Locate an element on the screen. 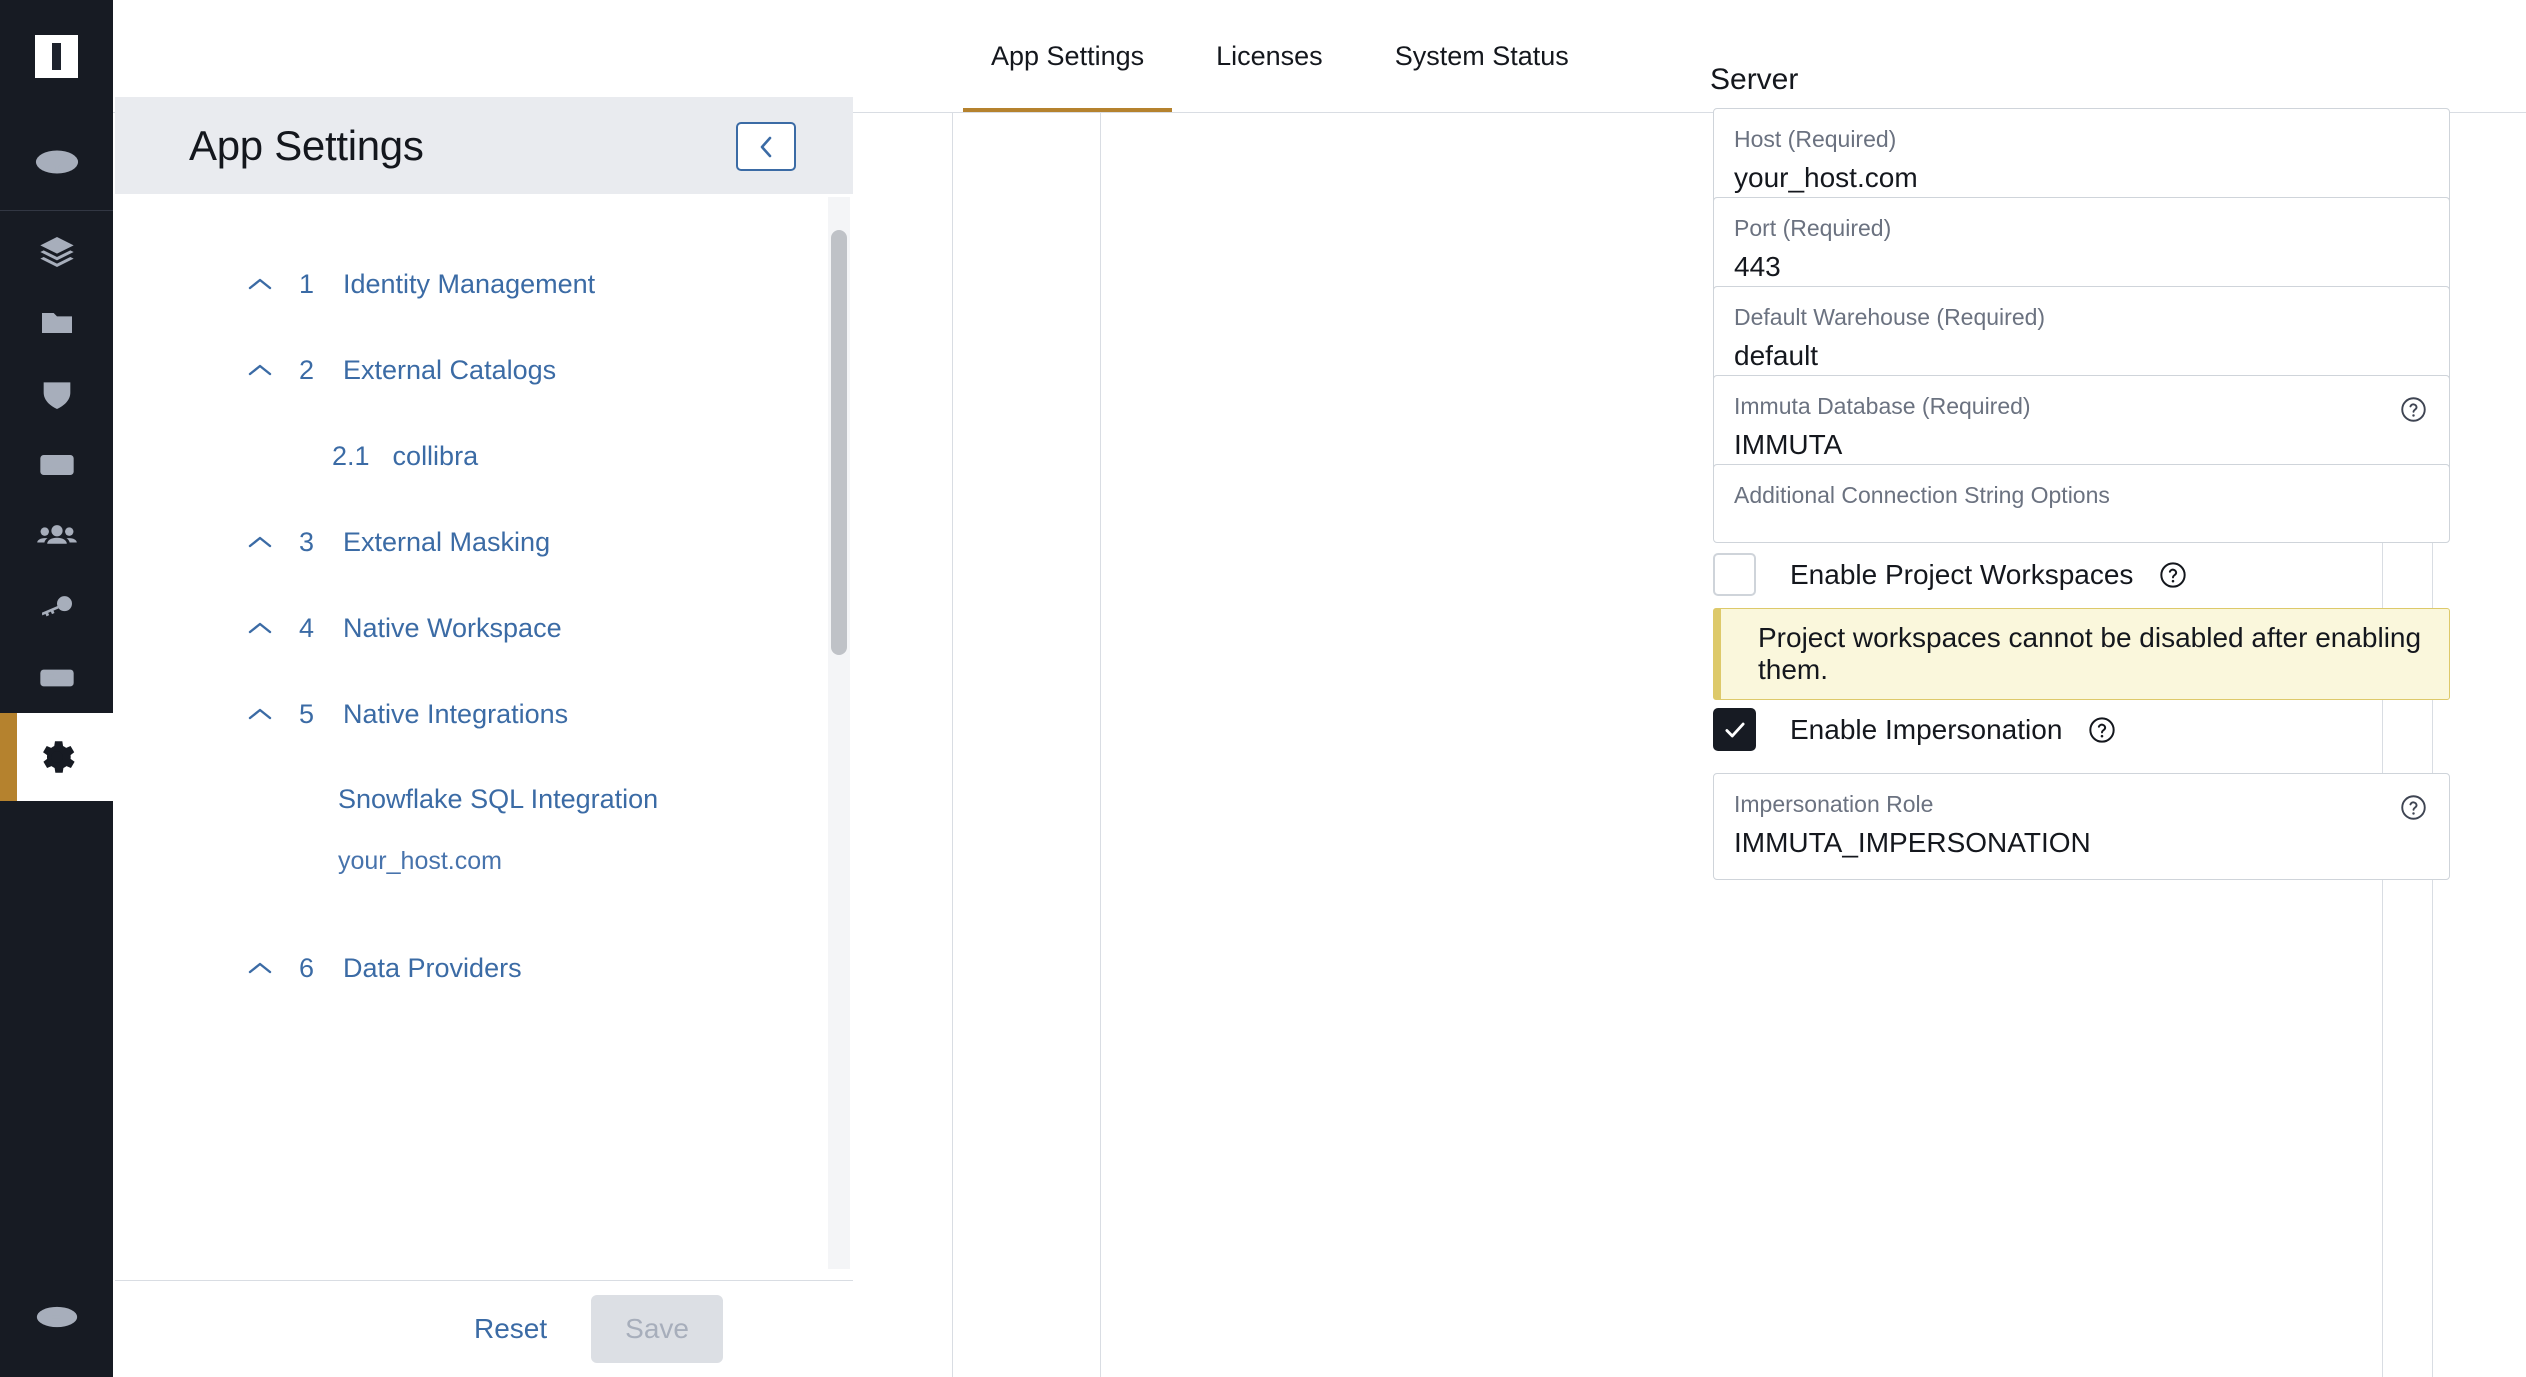 The image size is (2526, 1377). tab-label: System Status is located at coordinates (1481, 56).